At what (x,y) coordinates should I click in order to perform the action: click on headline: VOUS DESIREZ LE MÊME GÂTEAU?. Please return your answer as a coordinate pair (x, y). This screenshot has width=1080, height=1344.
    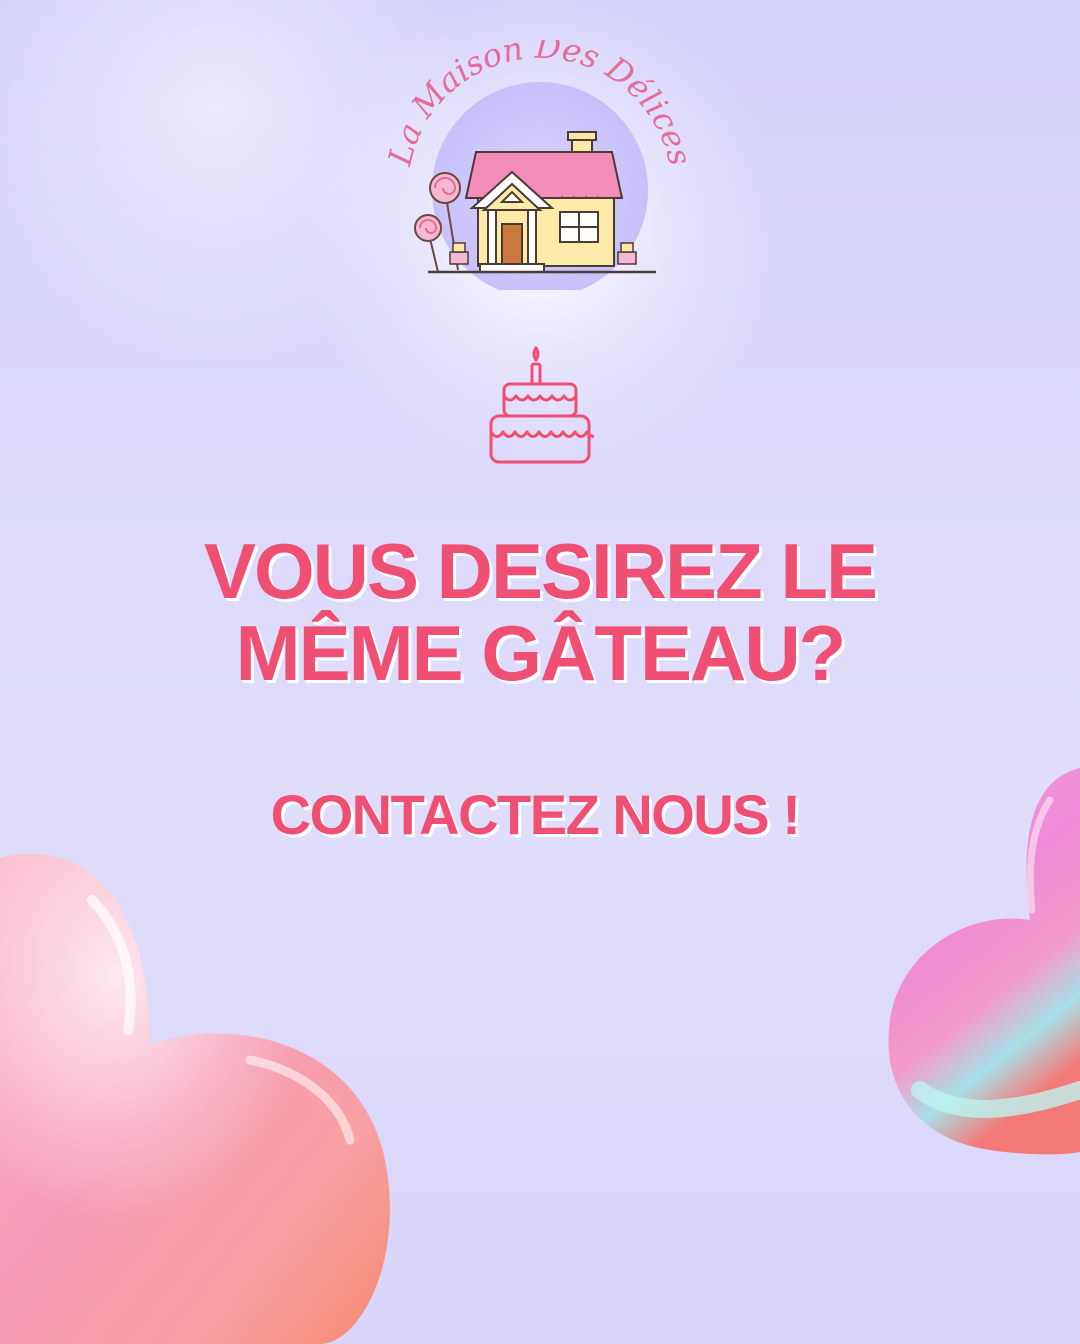
    Looking at the image, I should click on (540, 612).